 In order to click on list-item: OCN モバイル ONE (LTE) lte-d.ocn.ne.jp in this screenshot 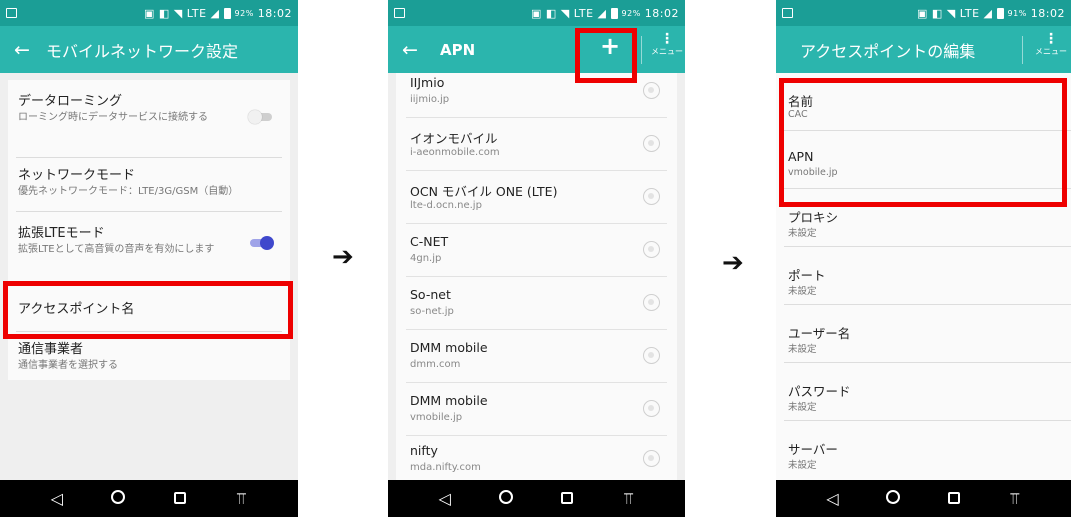, I will do `click(536, 197)`.